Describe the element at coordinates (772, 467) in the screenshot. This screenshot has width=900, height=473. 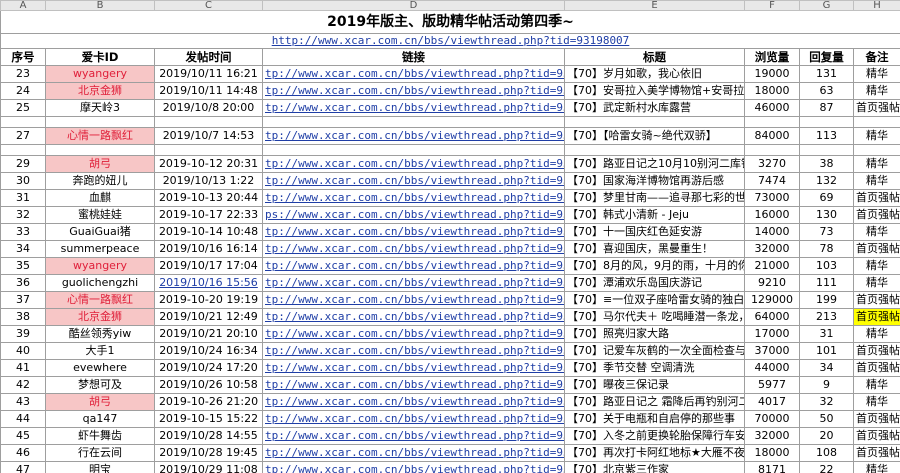
I see `cell-views: 8171` at that location.